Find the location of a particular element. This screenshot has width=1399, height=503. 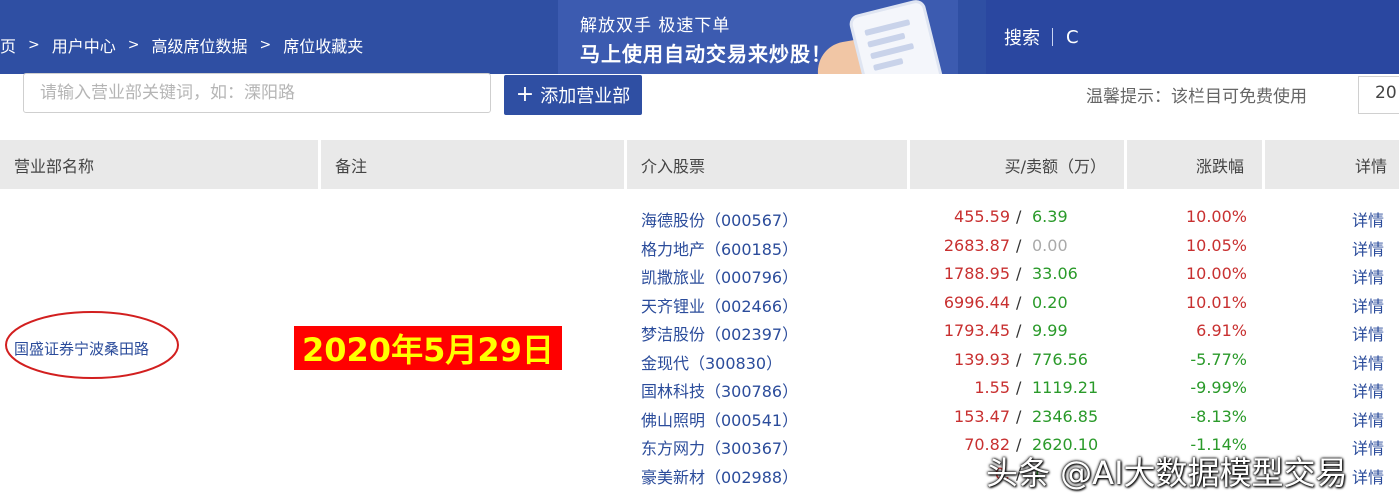

change-percent: -8.13% is located at coordinates (1218, 416).